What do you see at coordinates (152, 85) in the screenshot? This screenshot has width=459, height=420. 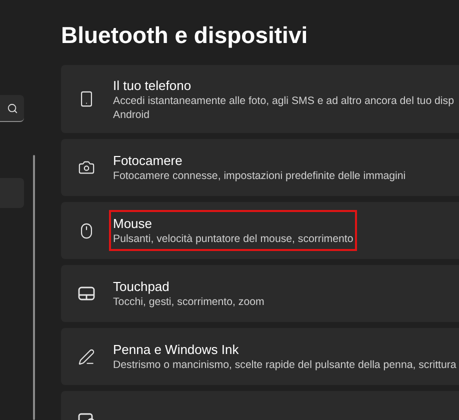 I see `card-title: Il tuo telefono` at bounding box center [152, 85].